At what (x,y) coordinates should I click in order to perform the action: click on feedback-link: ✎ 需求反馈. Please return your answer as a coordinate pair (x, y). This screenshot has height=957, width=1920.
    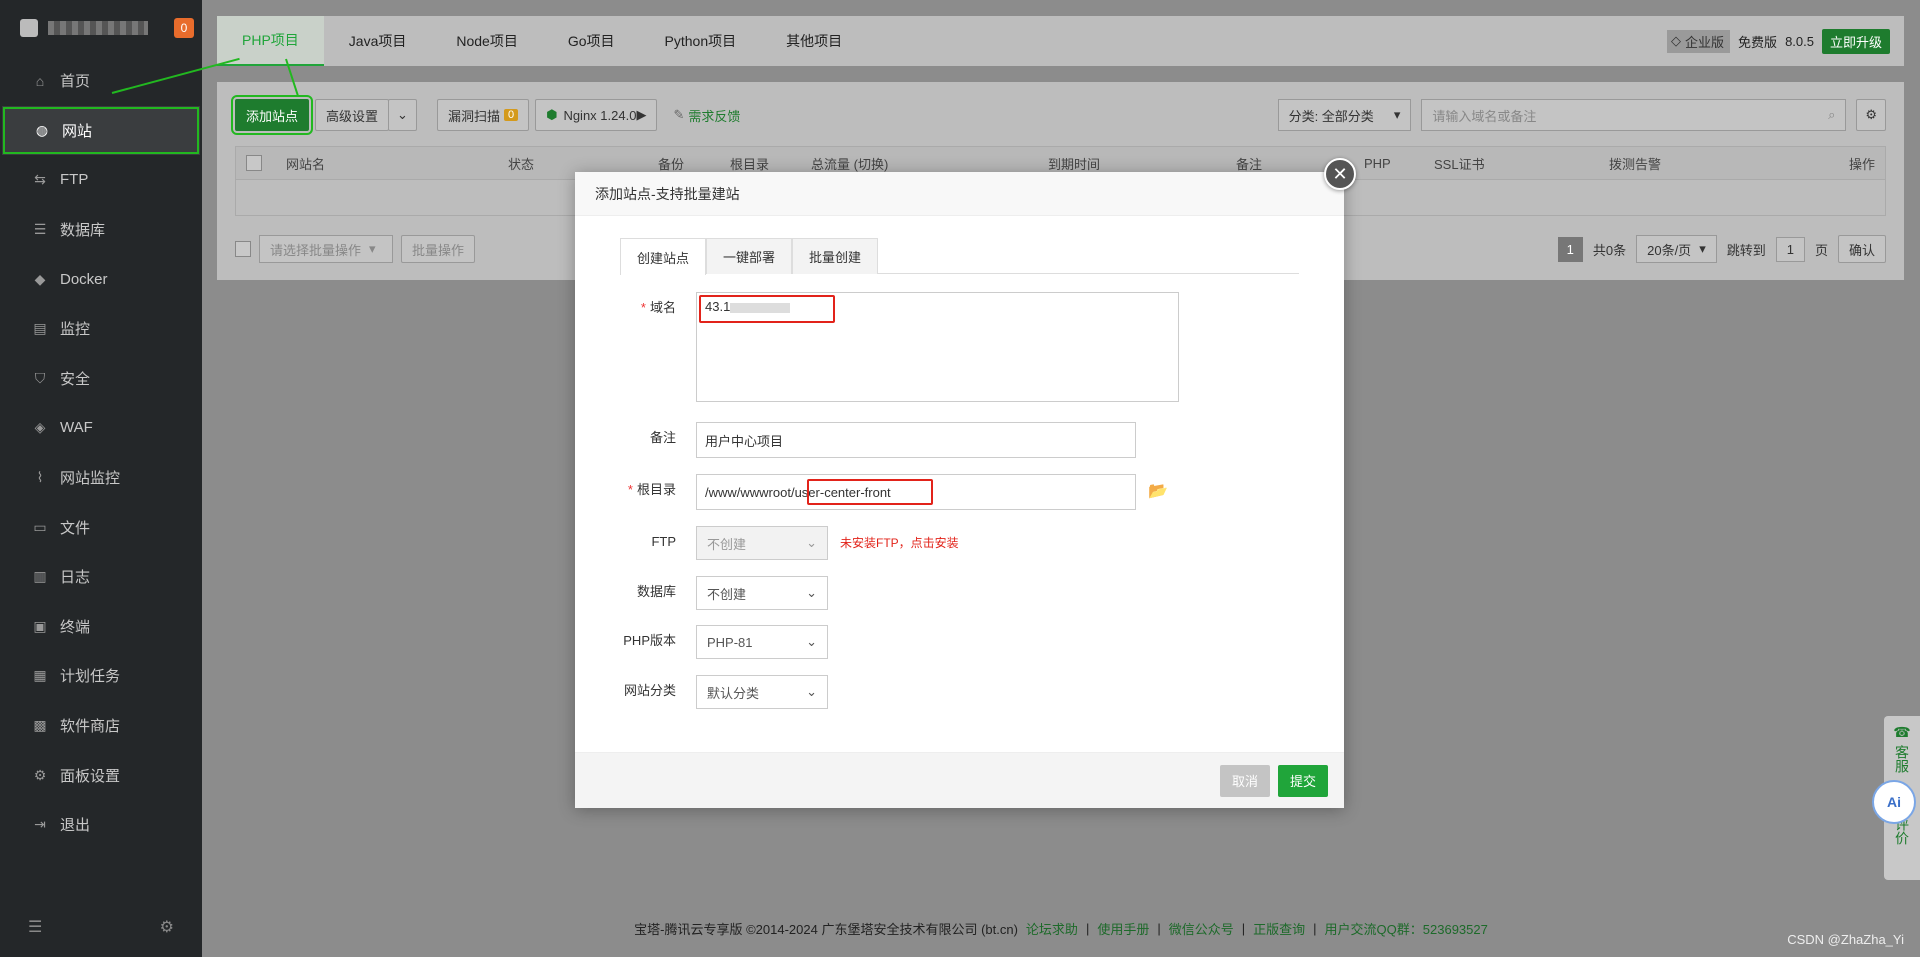
    Looking at the image, I should click on (706, 115).